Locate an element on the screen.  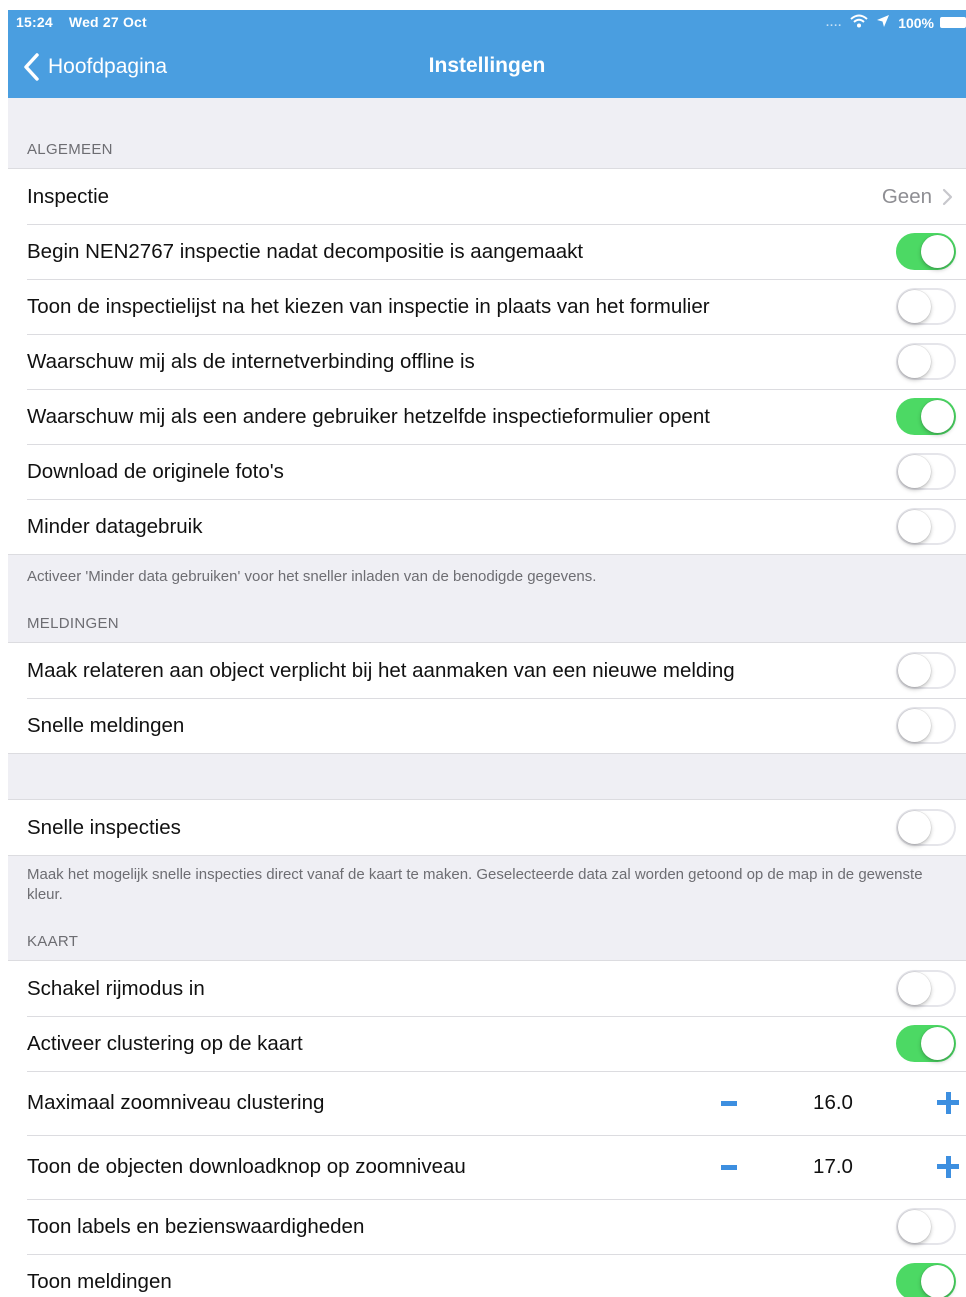
wifi-icon is located at coordinates (859, 22).